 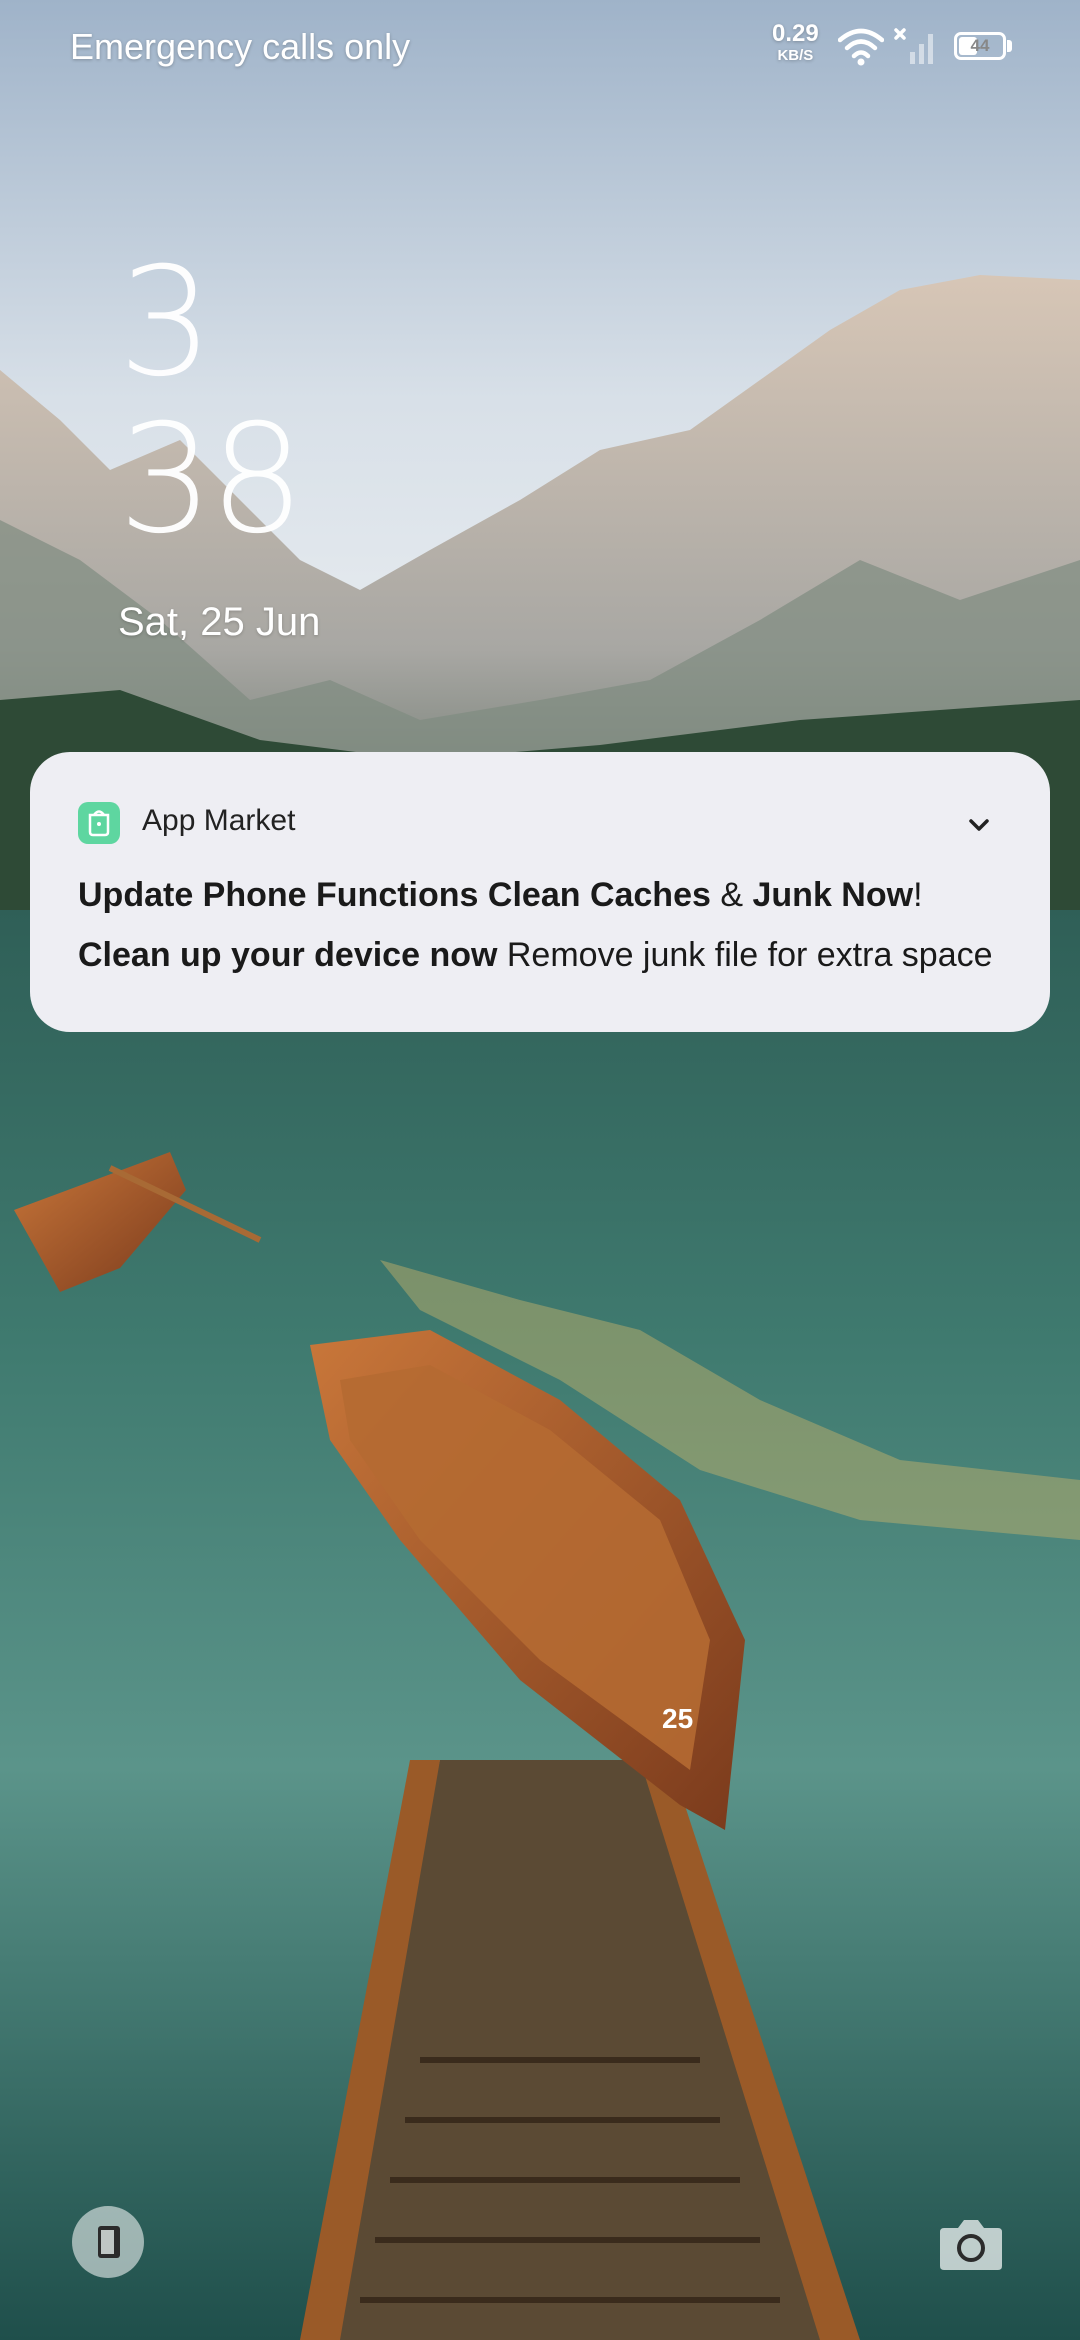 What do you see at coordinates (211, 480) in the screenshot?
I see `clock-minute: 38` at bounding box center [211, 480].